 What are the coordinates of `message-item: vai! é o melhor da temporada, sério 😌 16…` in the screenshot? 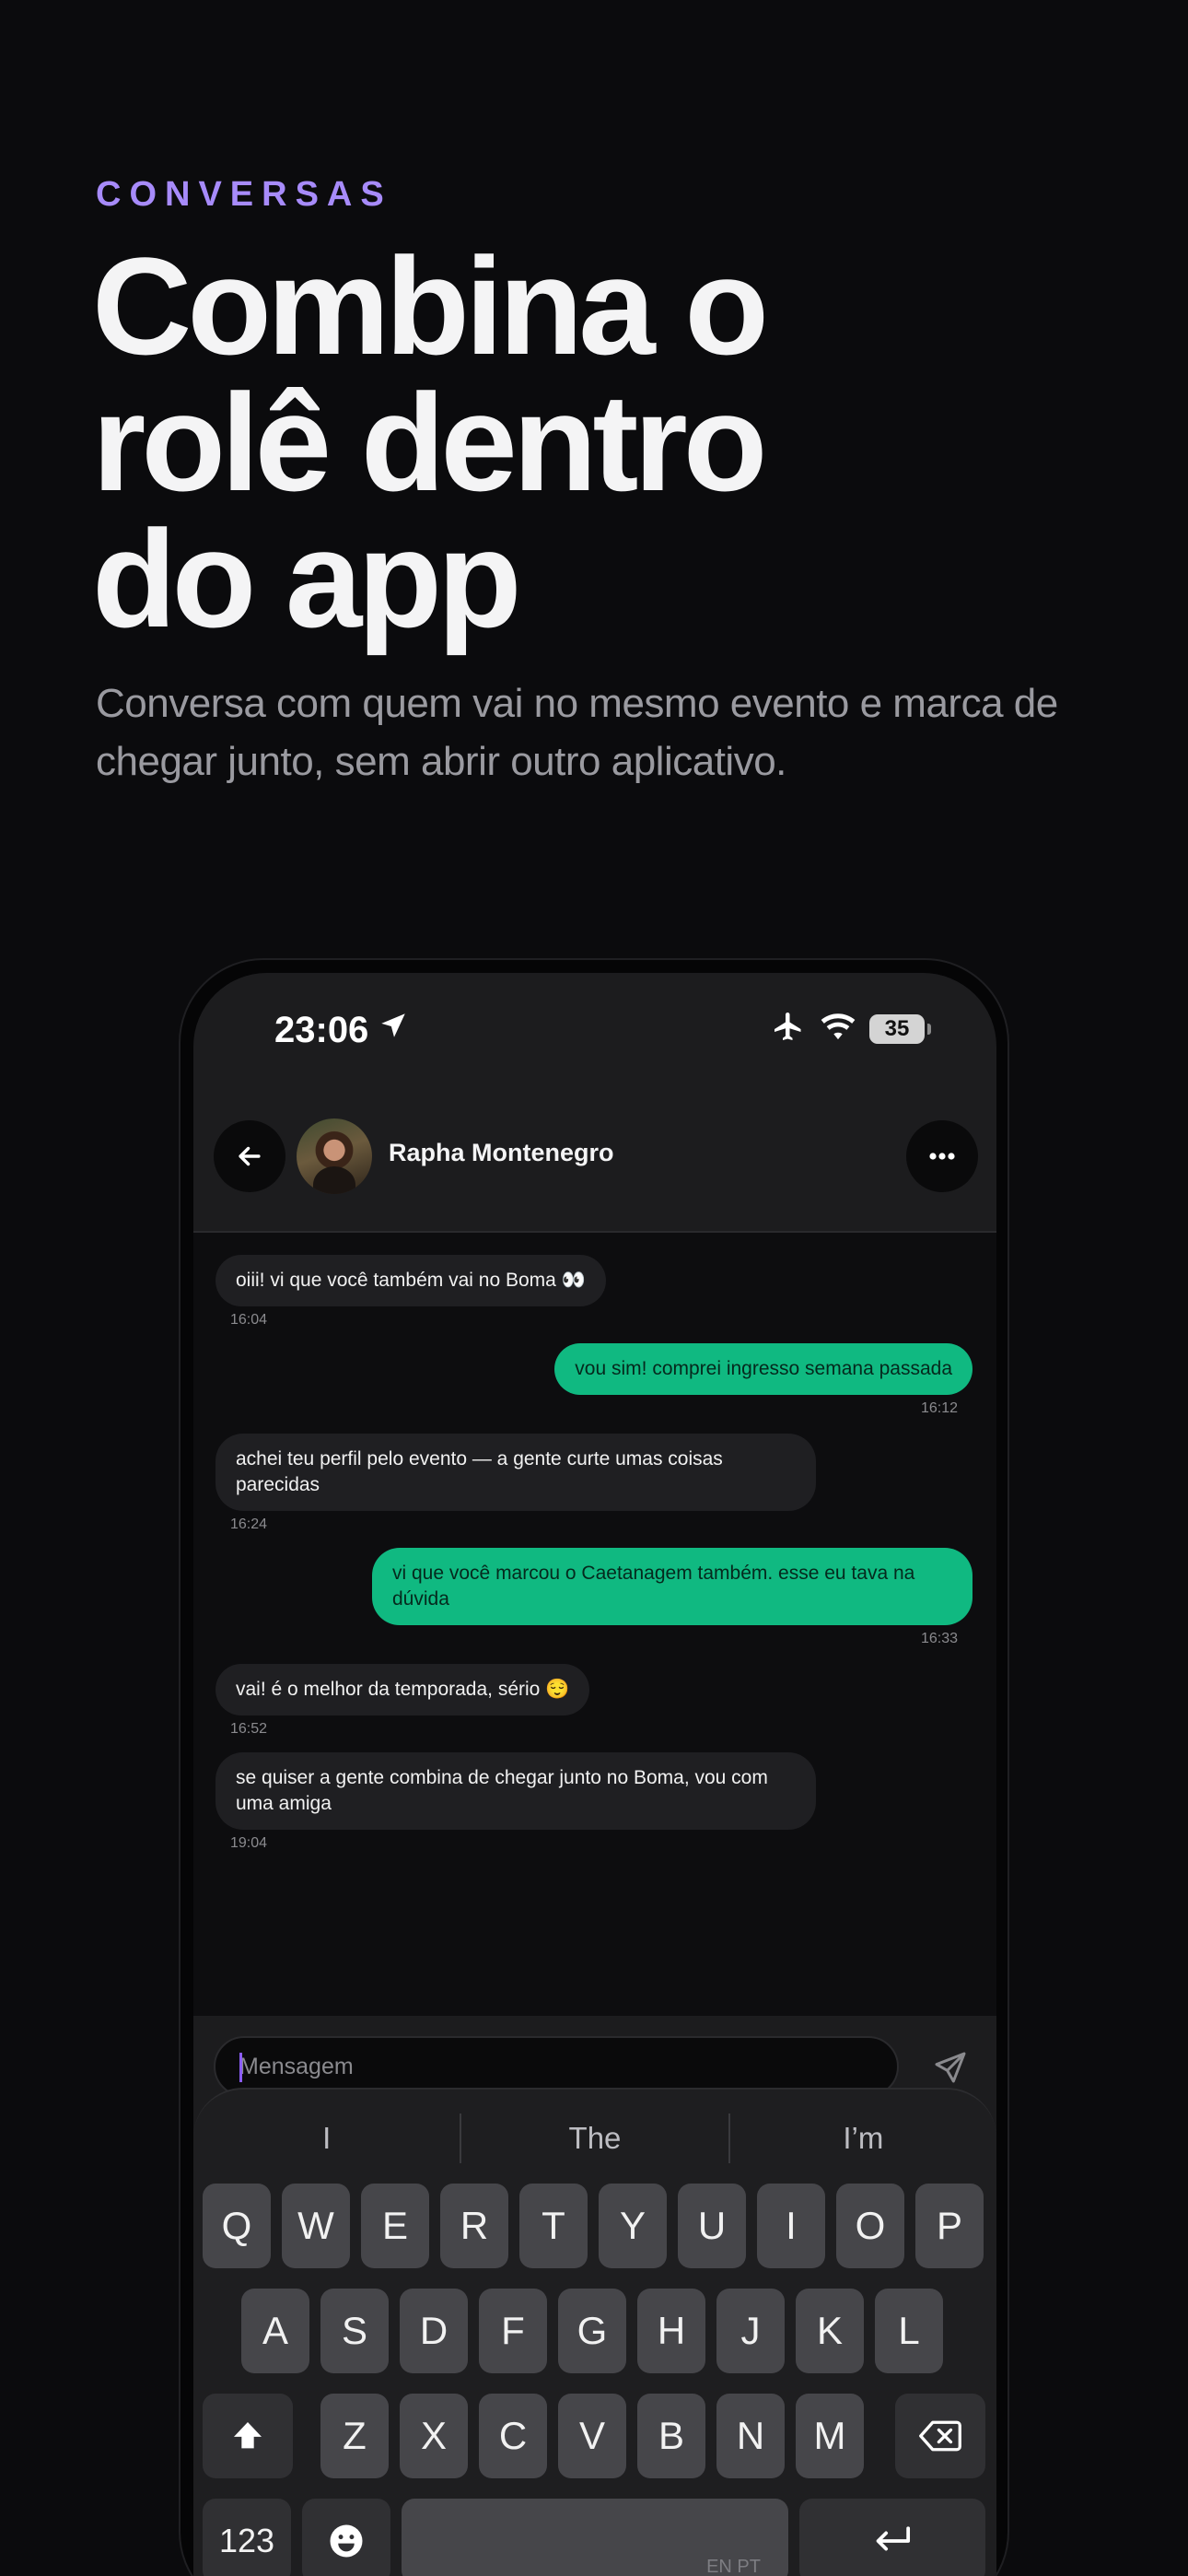 It's located at (402, 1701).